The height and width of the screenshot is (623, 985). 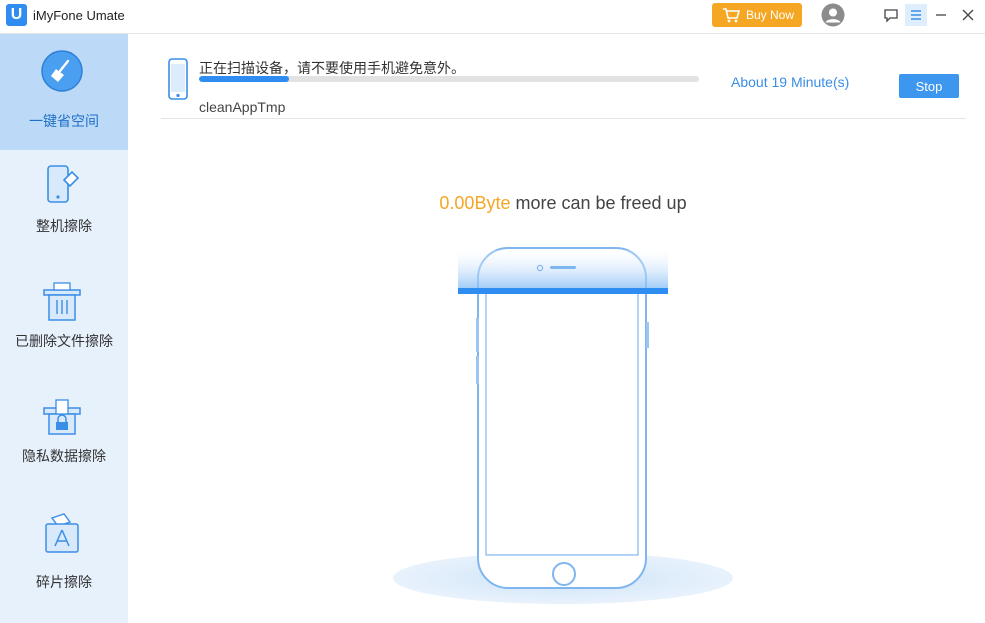 What do you see at coordinates (598, 203) in the screenshot?
I see `freed-suffix: more can be freed up` at bounding box center [598, 203].